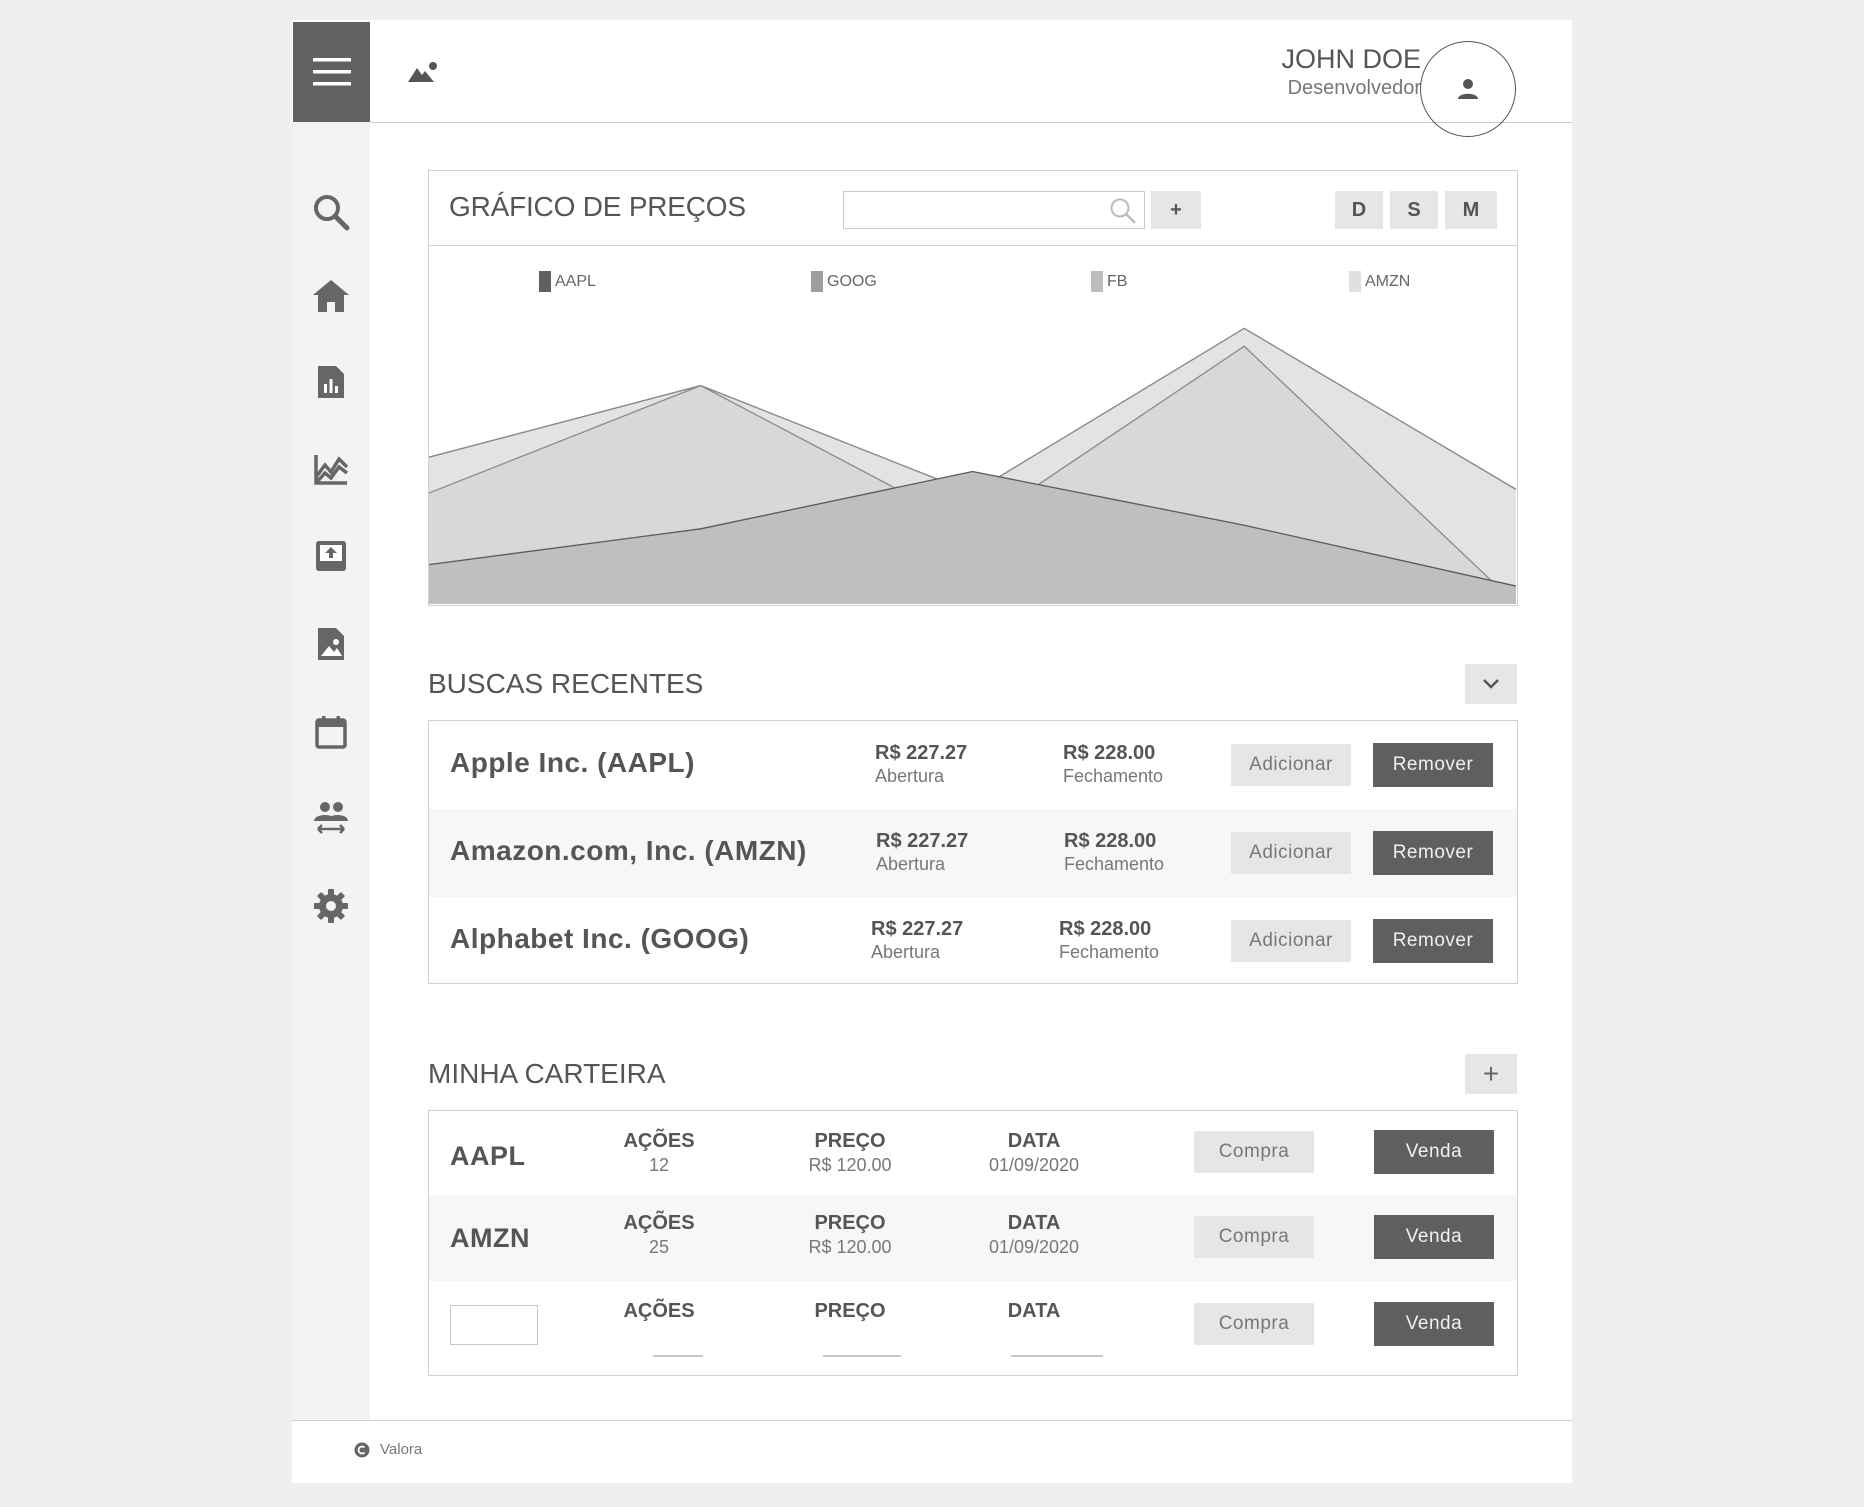 The height and width of the screenshot is (1507, 1864). I want to click on sidebar-item-calendar, so click(331, 732).